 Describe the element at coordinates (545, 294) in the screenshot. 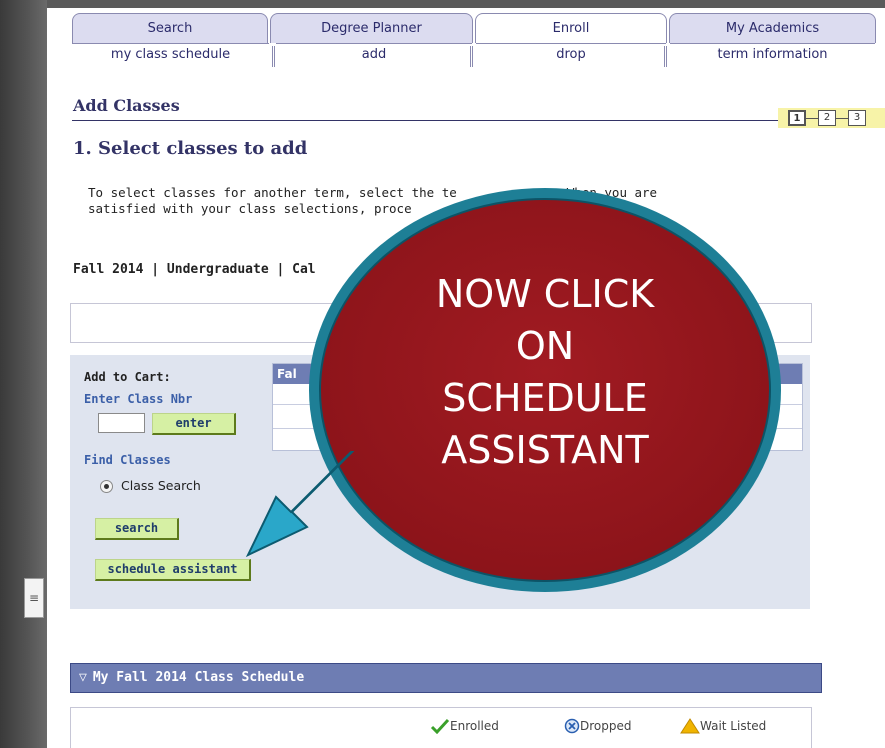

I see `callout-line: NOW CLICK` at that location.